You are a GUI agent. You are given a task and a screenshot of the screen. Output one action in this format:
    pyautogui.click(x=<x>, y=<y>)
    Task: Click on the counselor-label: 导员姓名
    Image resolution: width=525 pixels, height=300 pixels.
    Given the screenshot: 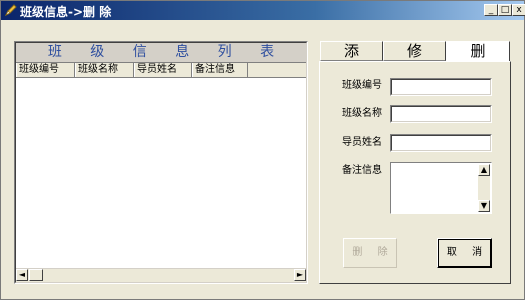 What is the action you would take?
    pyautogui.click(x=362, y=142)
    